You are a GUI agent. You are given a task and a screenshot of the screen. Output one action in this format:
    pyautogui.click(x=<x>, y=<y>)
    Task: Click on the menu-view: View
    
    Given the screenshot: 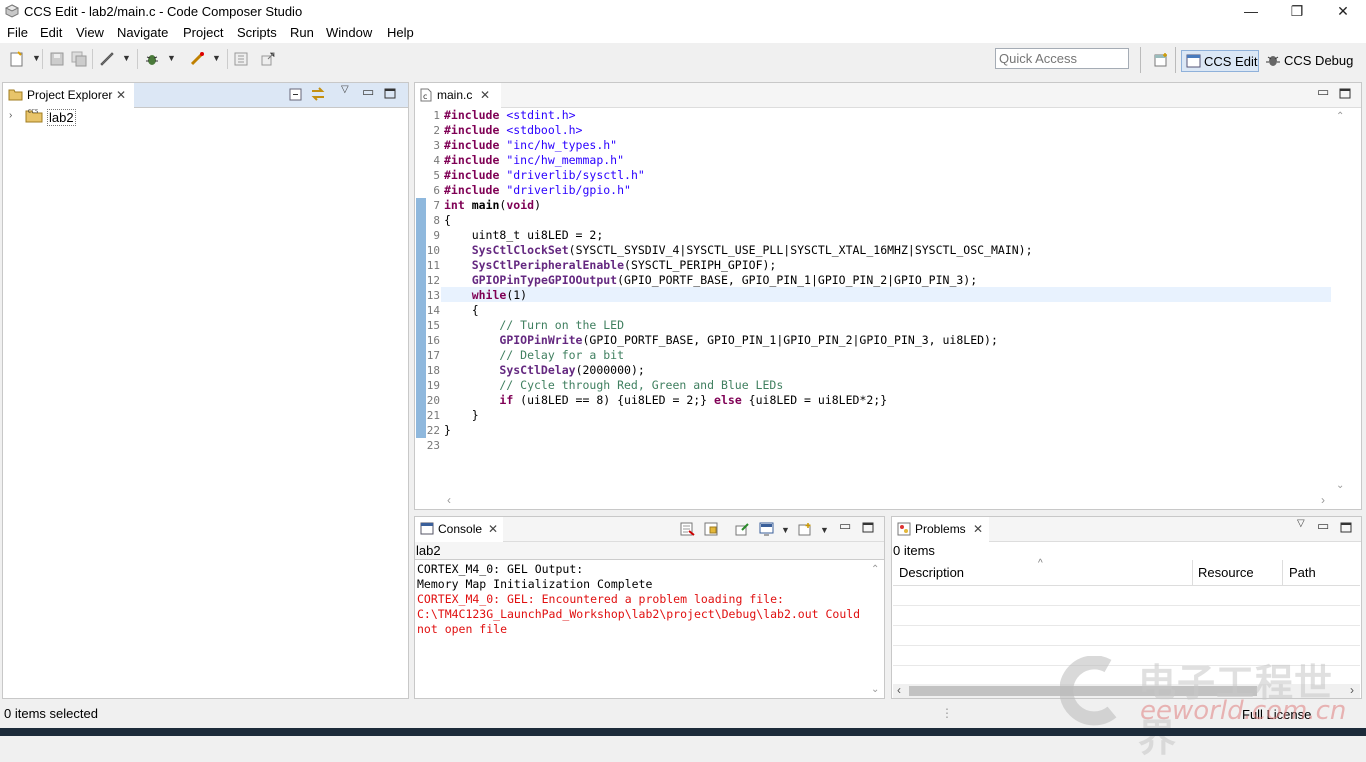 What is the action you would take?
    pyautogui.click(x=90, y=32)
    